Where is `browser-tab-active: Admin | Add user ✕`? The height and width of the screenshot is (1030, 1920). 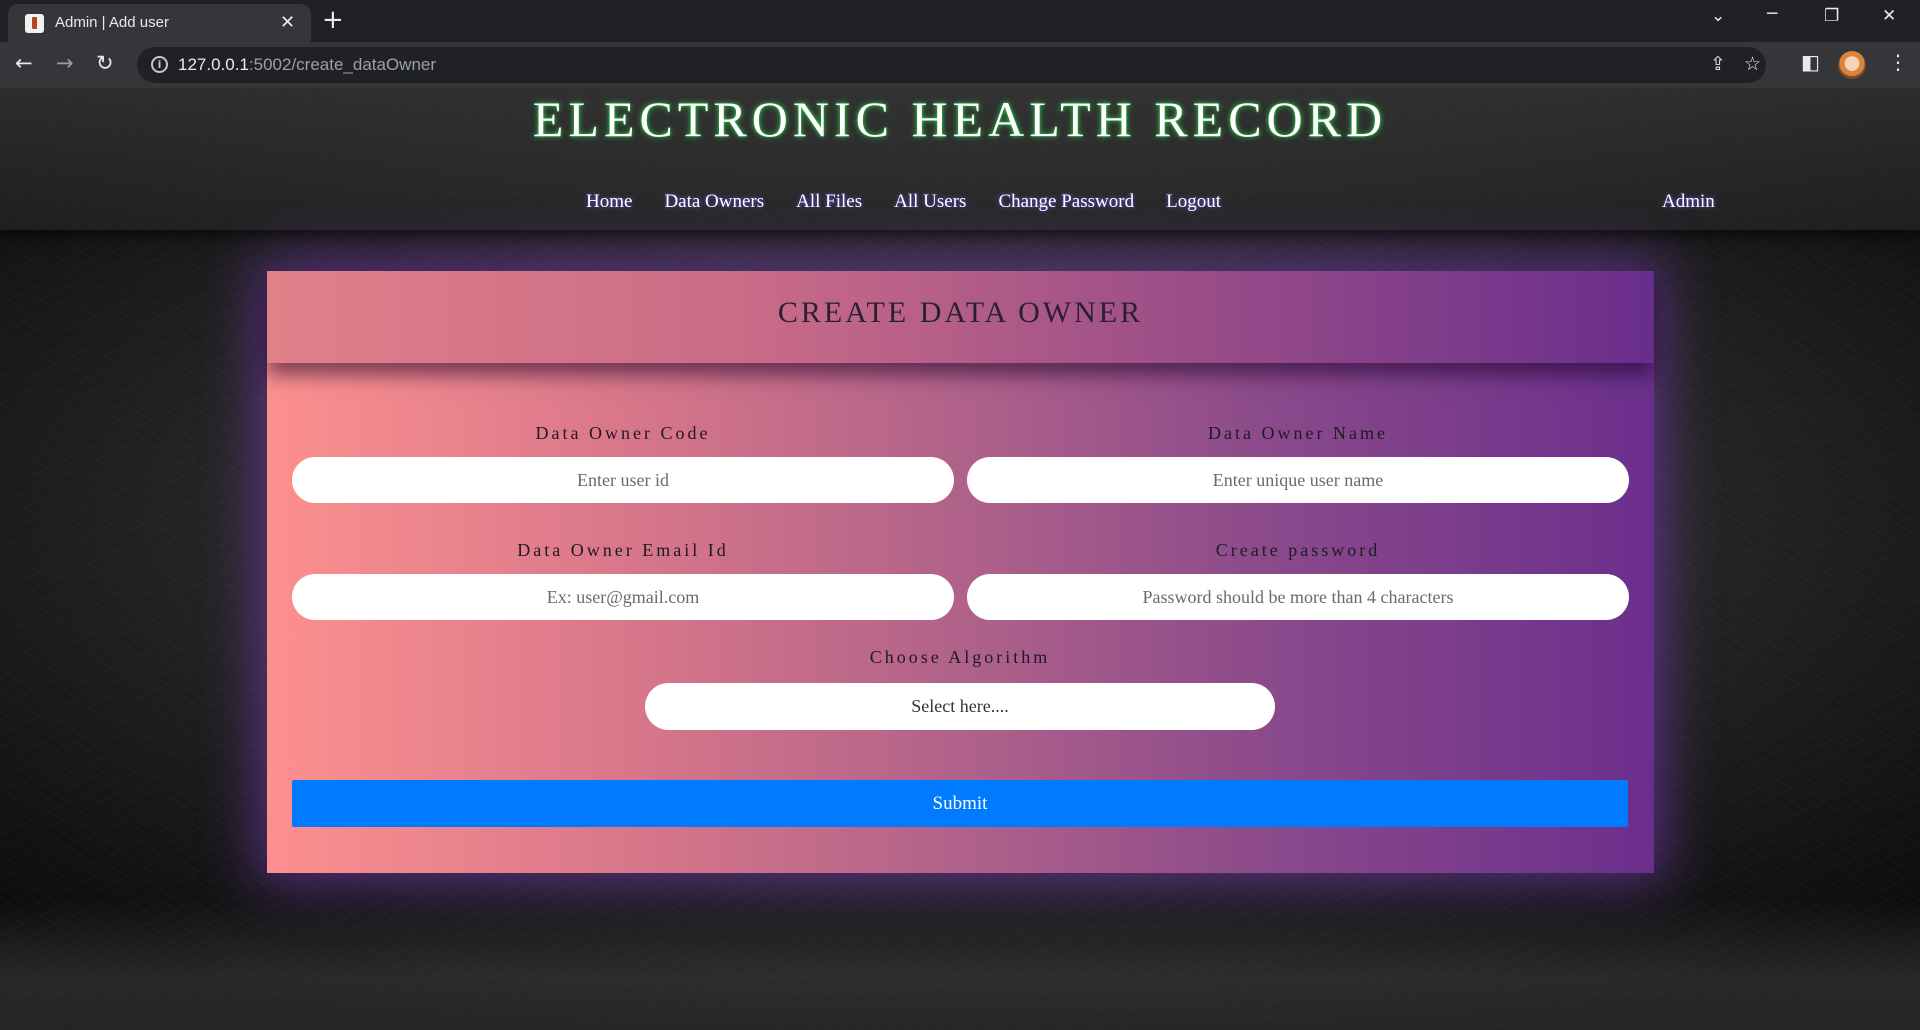
browser-tab-active: Admin | Add user ✕ is located at coordinates (159, 23).